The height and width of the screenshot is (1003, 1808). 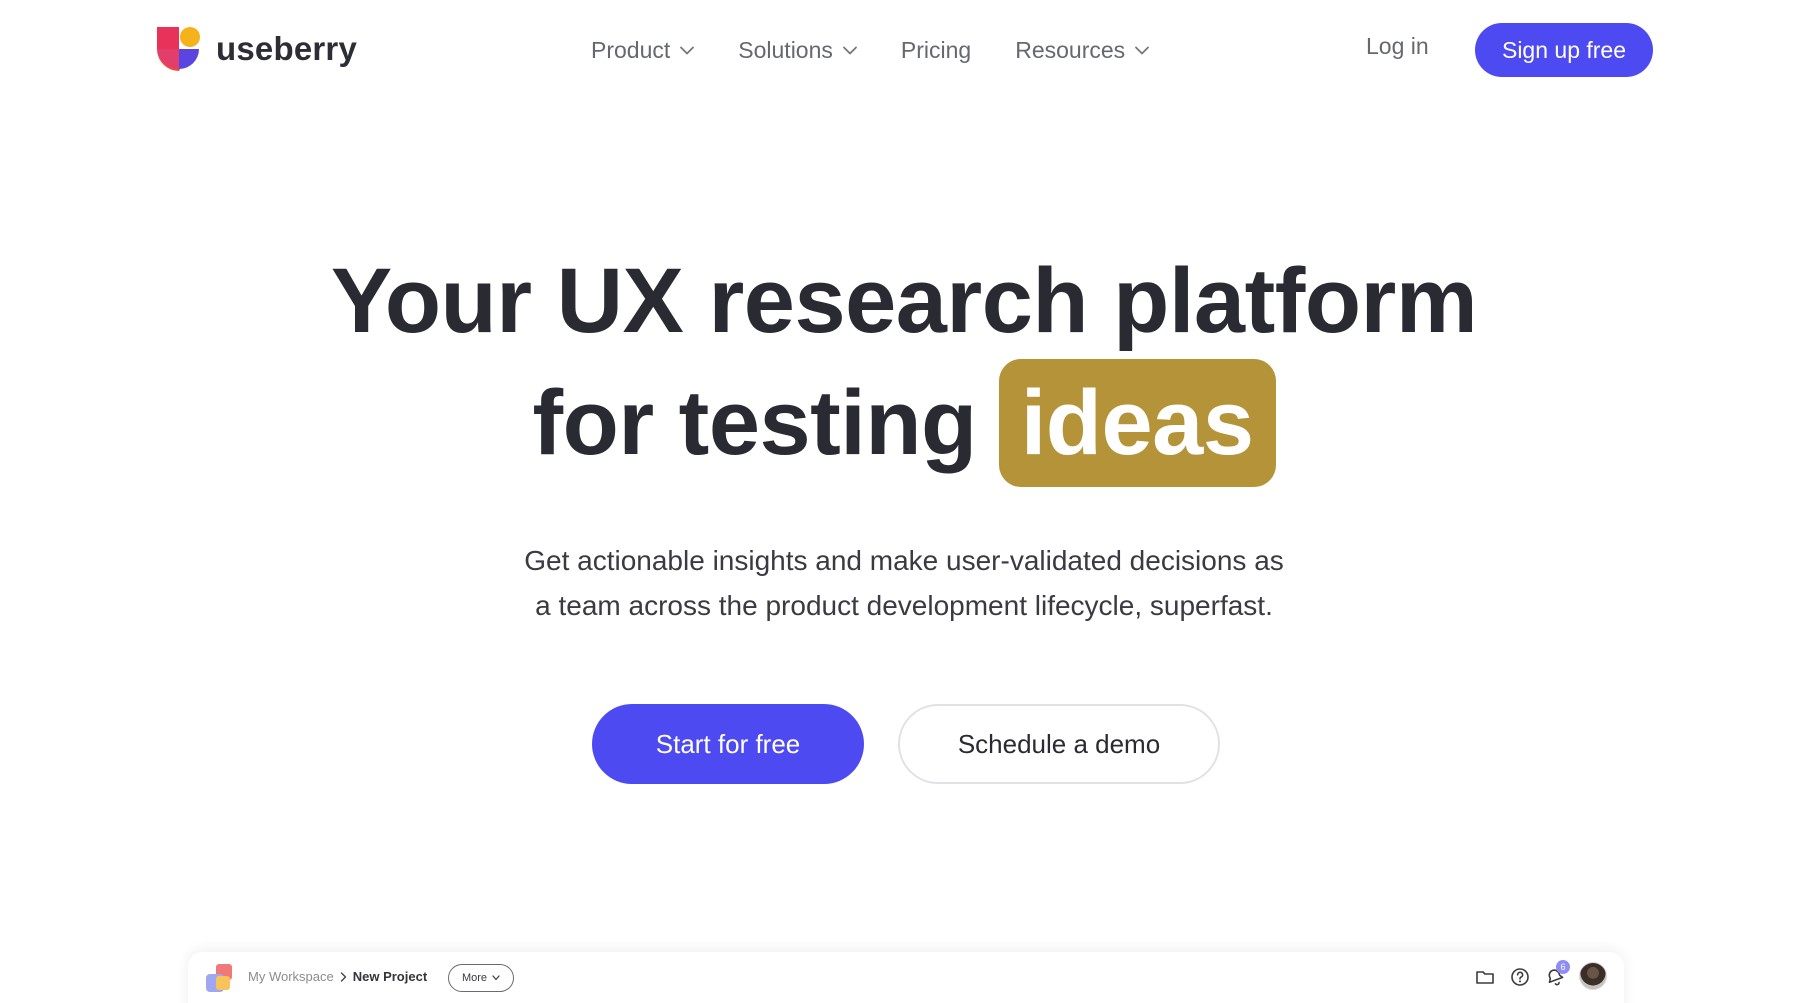 What do you see at coordinates (1540, 975) in the screenshot?
I see `app-toolbar-icons: 6` at bounding box center [1540, 975].